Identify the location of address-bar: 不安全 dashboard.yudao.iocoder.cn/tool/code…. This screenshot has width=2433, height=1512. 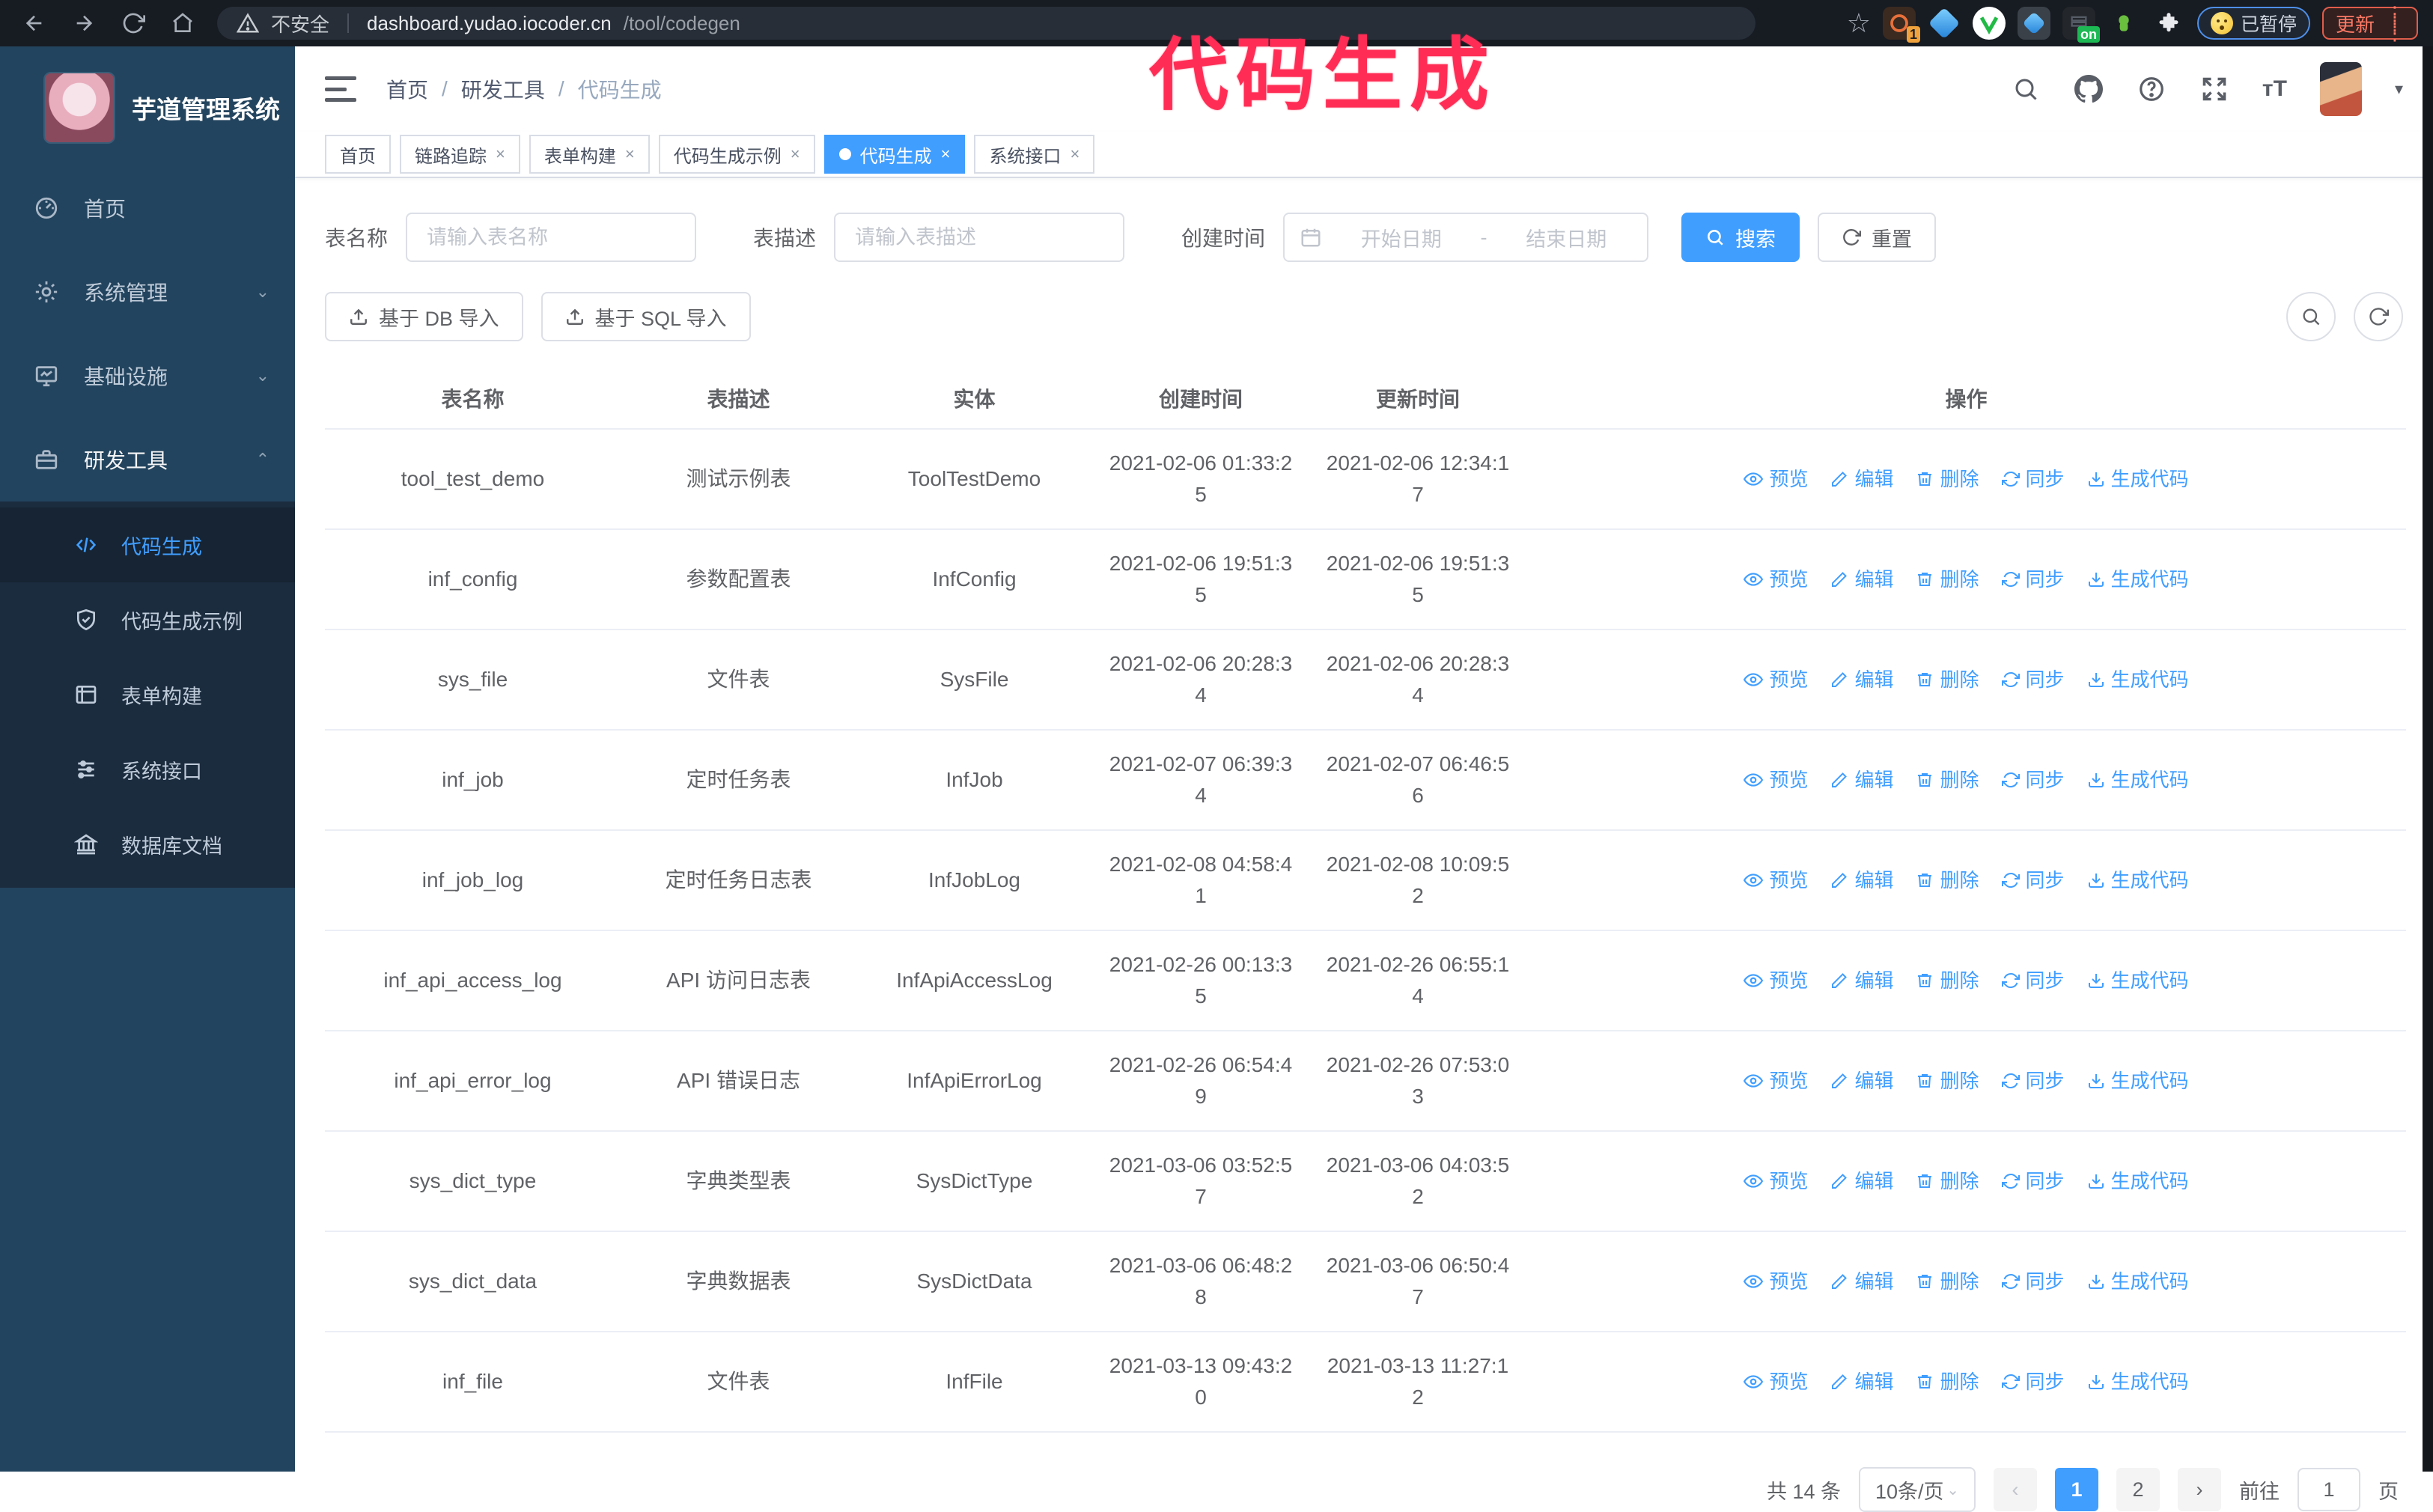
(986, 23).